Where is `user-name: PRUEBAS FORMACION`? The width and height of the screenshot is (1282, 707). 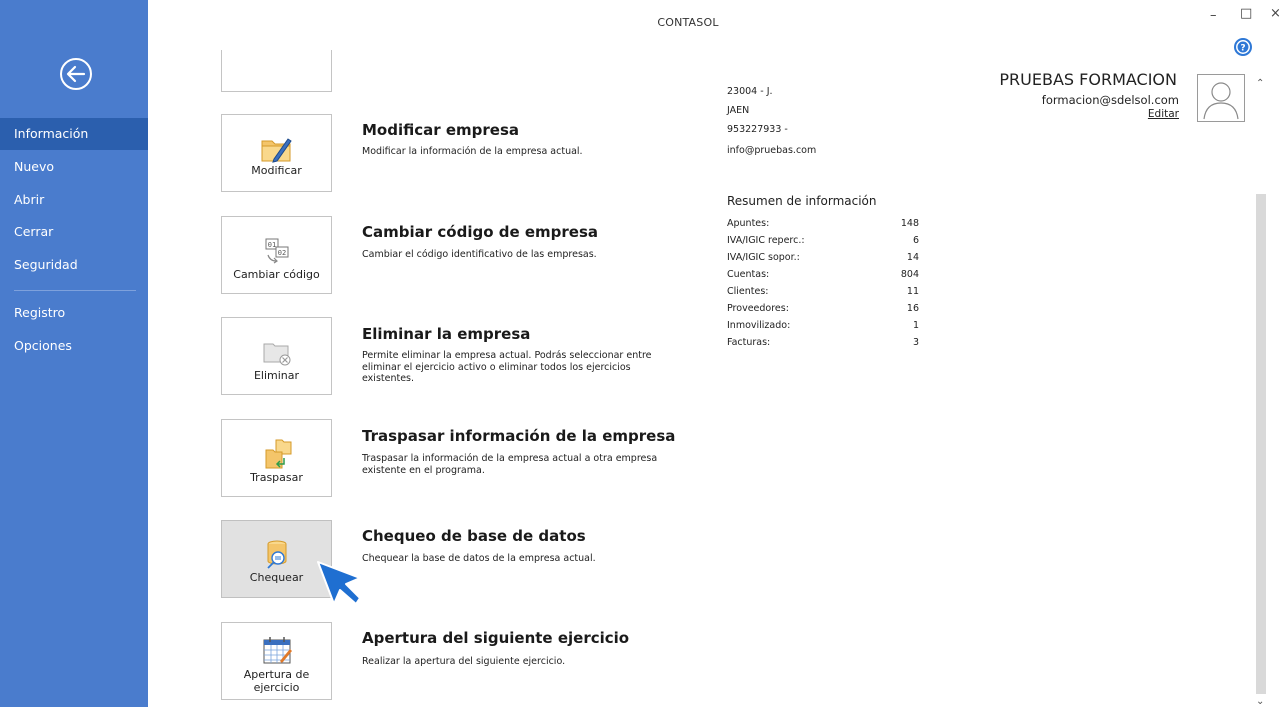
user-name: PRUEBAS FORMACION is located at coordinates (1088, 79).